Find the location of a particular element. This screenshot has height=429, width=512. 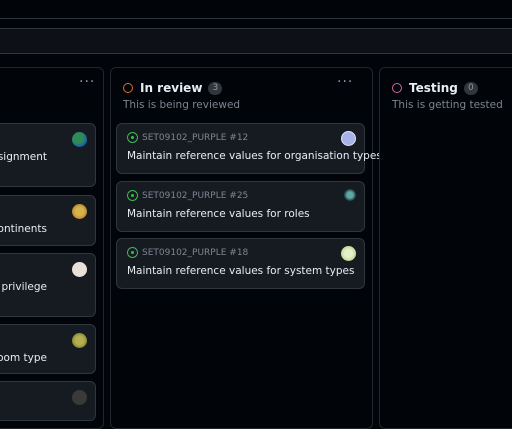

column-header: In review 3 is located at coordinates (173, 88).